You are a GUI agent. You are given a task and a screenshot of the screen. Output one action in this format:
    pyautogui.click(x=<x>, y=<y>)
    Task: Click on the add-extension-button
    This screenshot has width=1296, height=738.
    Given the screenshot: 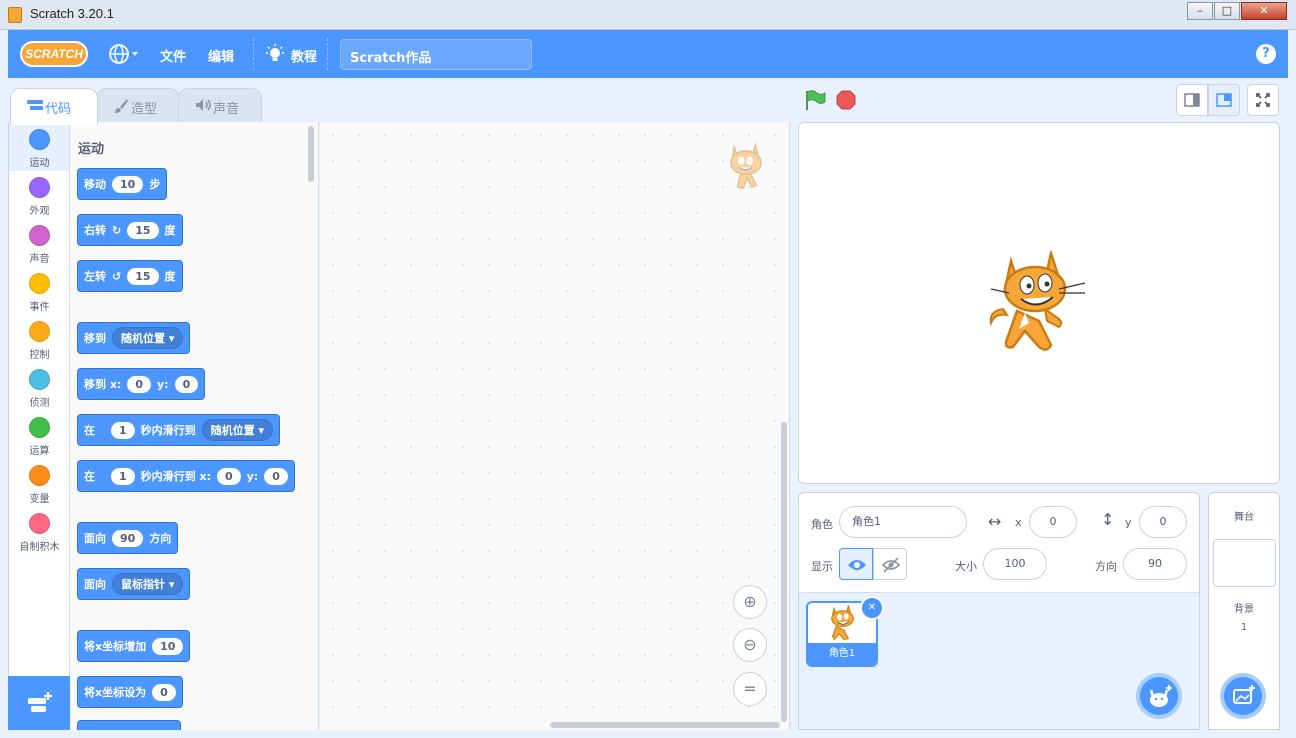 What is the action you would take?
    pyautogui.click(x=39, y=703)
    